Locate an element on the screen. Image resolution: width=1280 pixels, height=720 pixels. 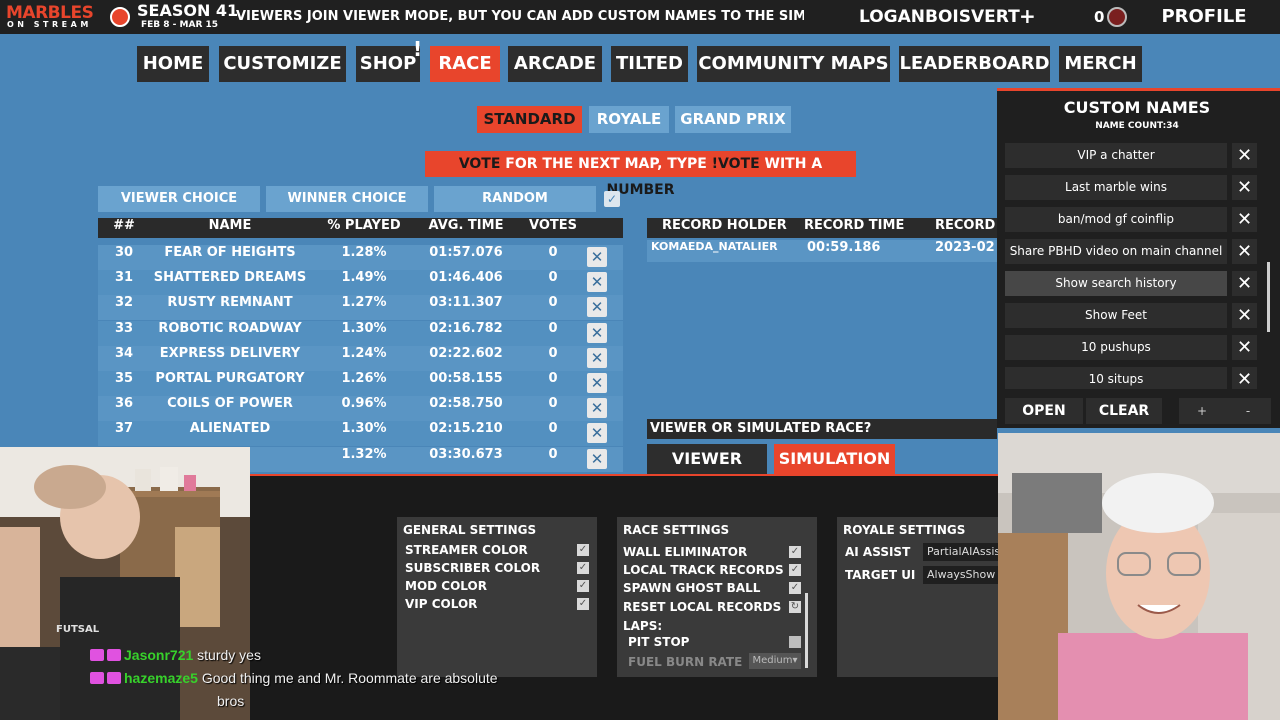
custom-name-item: Share PBHD video on main channel is located at coordinates (1116, 251).